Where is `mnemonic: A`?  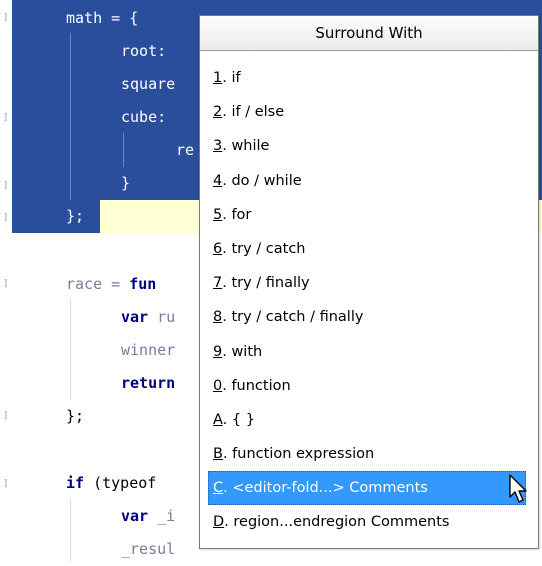
mnemonic: A is located at coordinates (218, 419).